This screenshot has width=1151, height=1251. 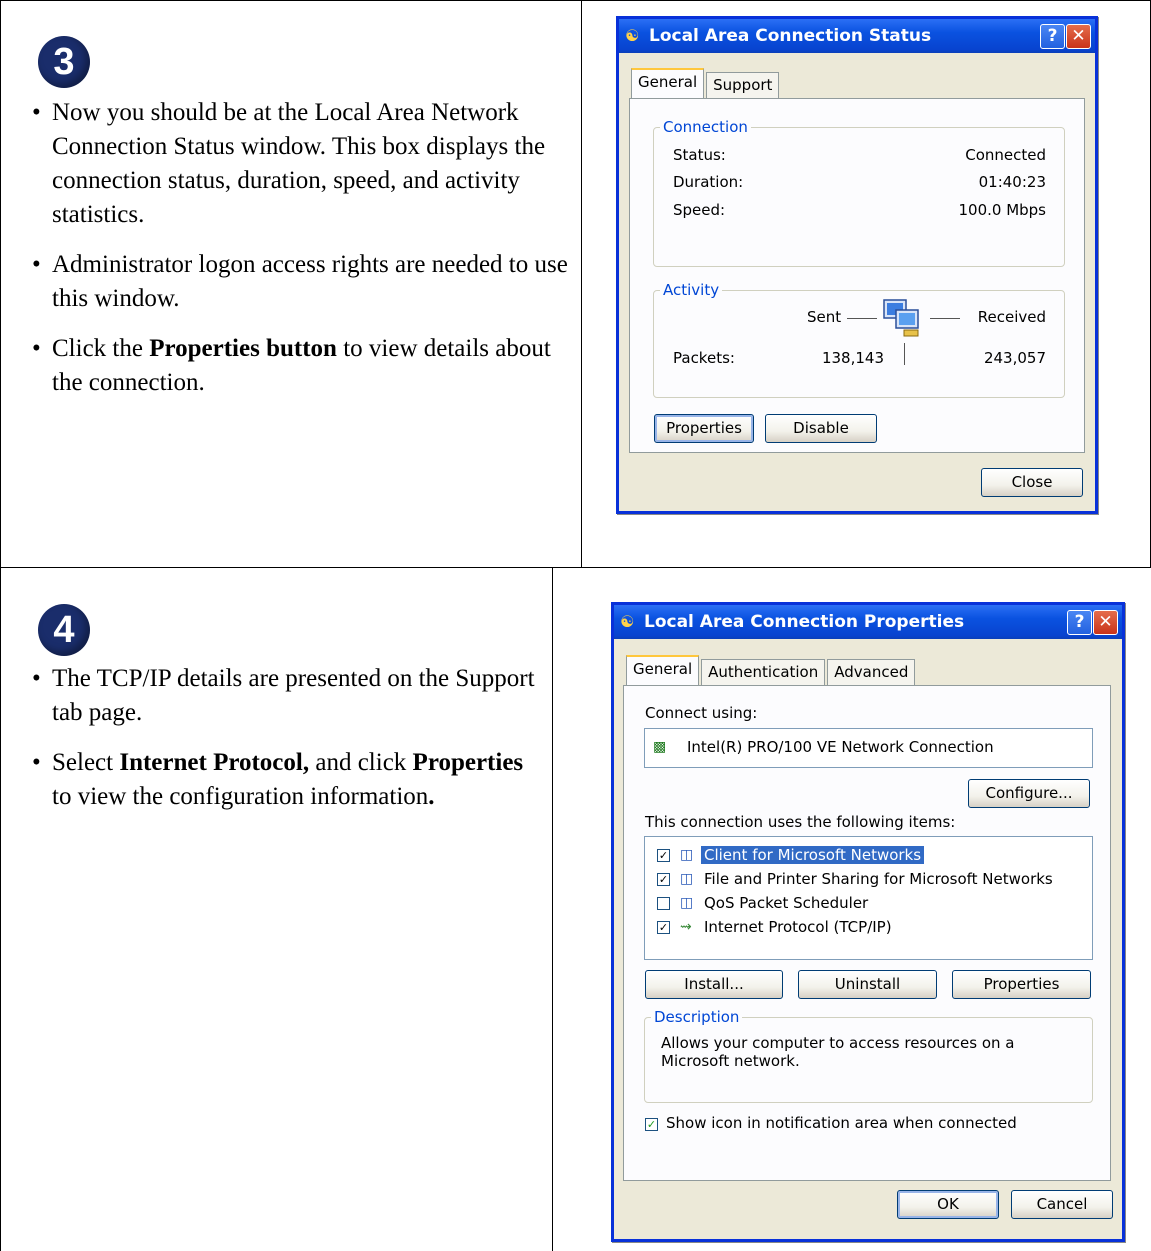 What do you see at coordinates (687, 903) in the screenshot?
I see `qos-icon: ◫` at bounding box center [687, 903].